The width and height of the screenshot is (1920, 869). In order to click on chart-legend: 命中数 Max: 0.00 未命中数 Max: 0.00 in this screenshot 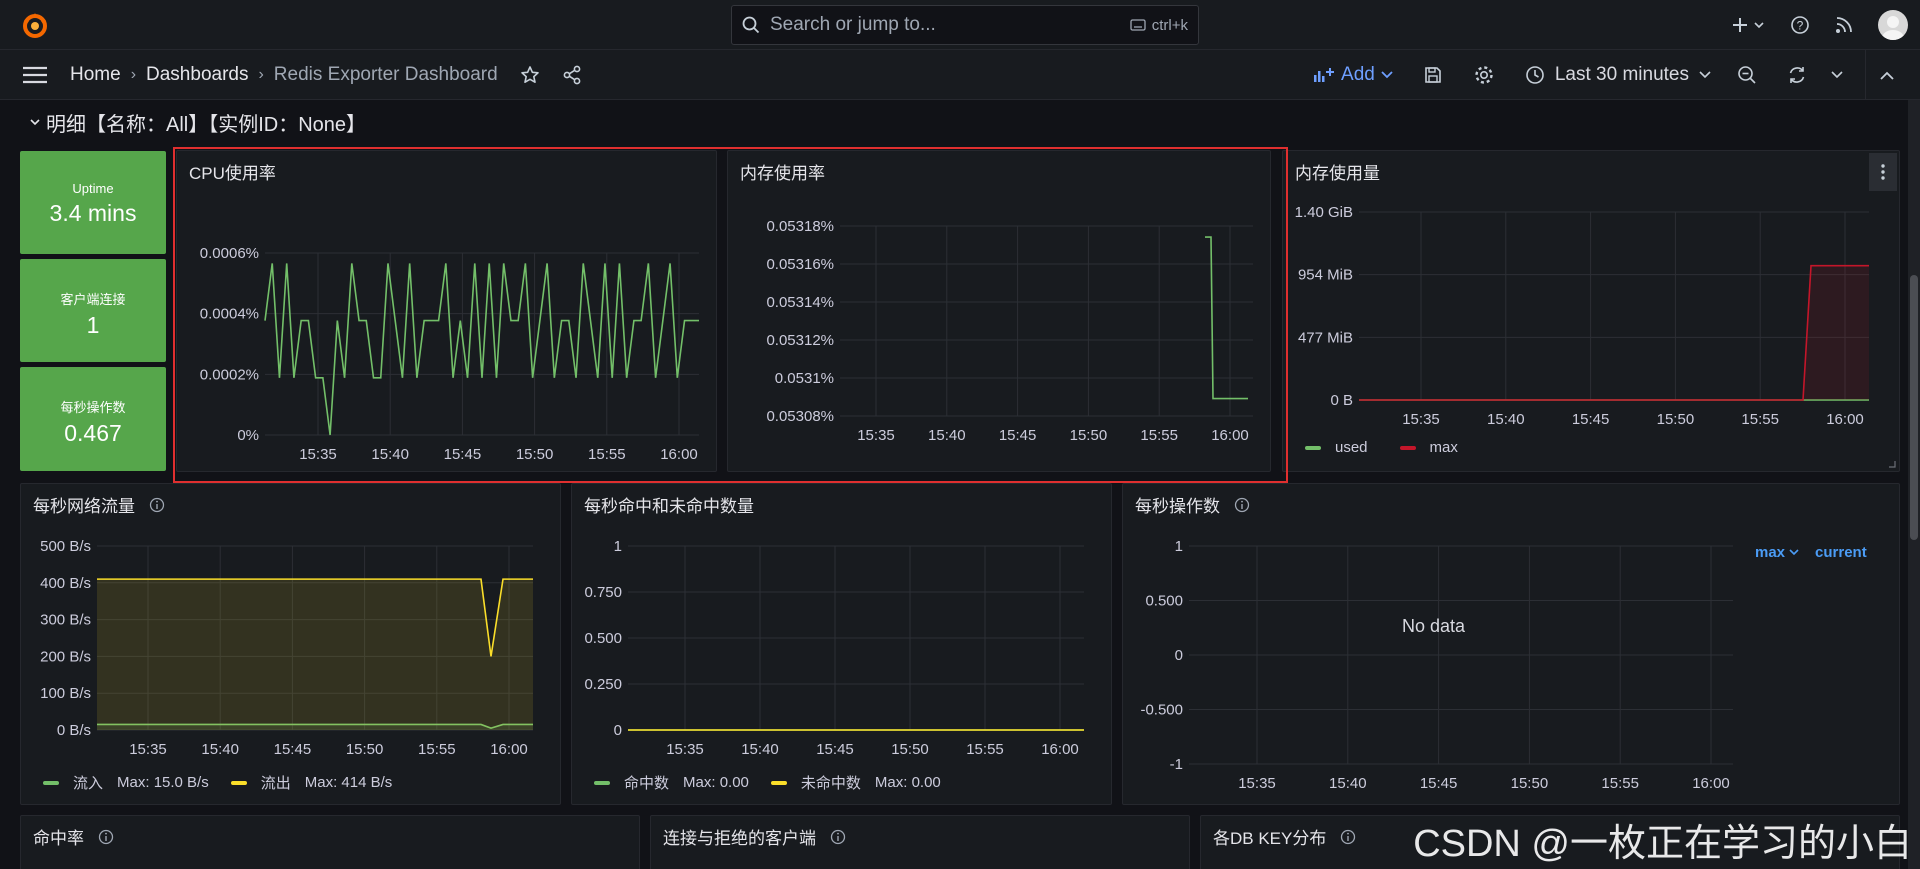, I will do `click(767, 782)`.